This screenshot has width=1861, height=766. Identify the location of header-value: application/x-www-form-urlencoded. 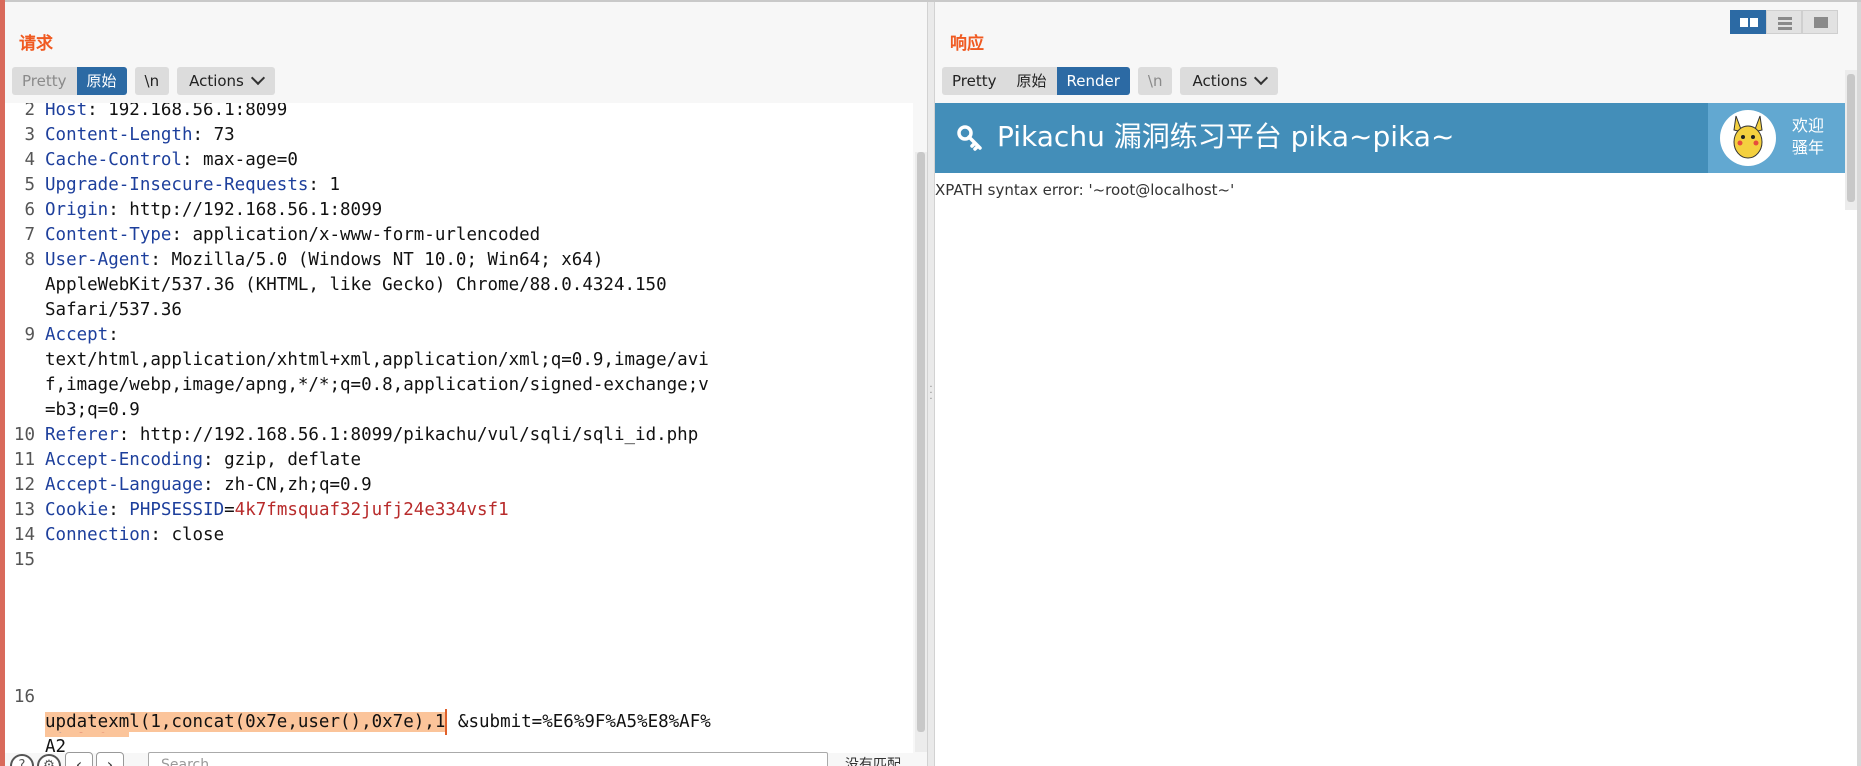
(366, 235).